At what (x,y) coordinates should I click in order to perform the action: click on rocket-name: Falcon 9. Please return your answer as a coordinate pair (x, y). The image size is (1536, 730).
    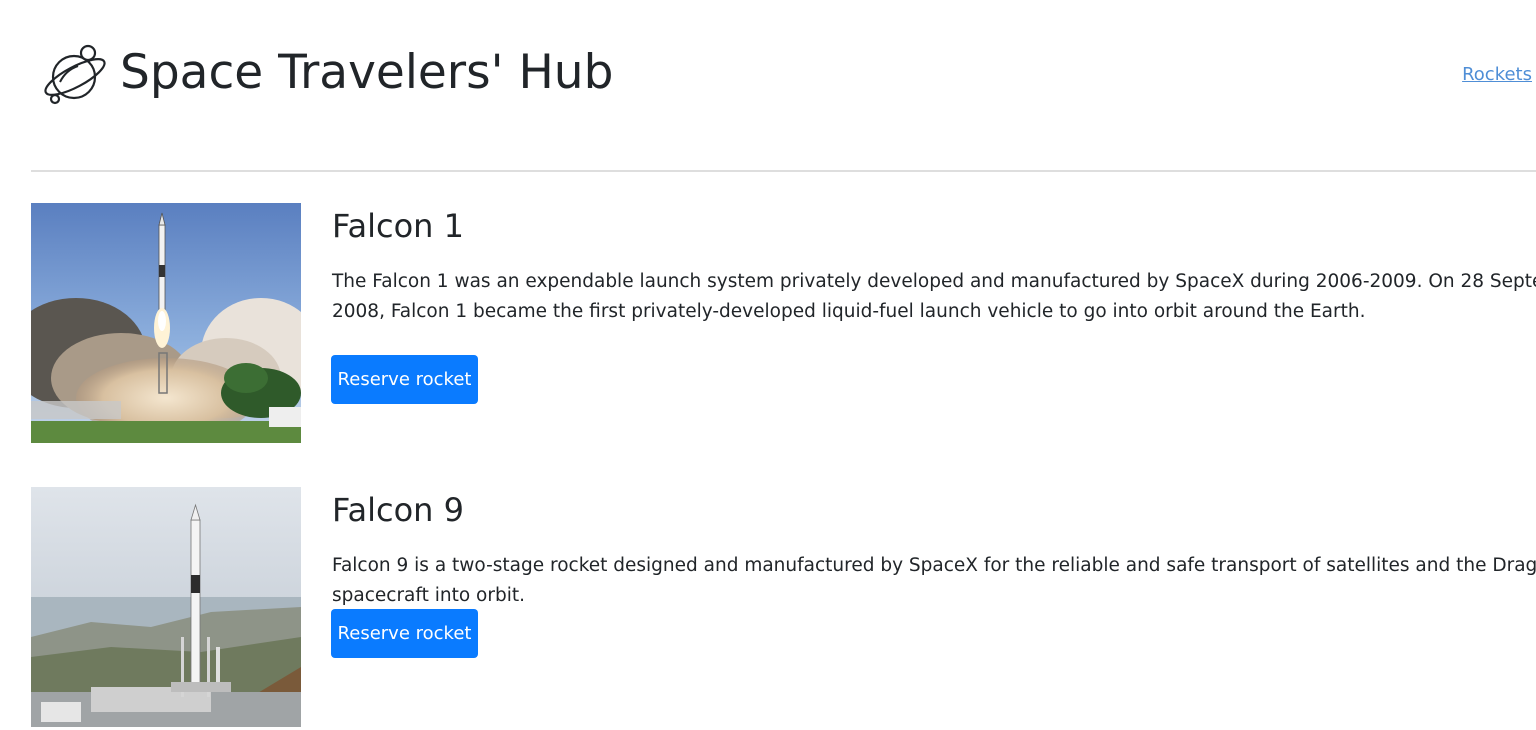
    Looking at the image, I should click on (398, 510).